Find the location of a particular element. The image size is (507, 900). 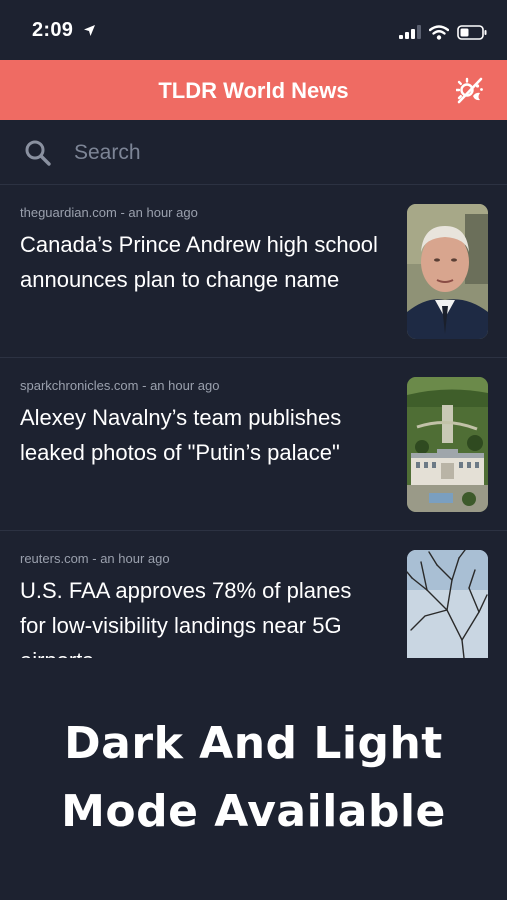

article-meta: sparkchronicles.com - an hour ago is located at coordinates (120, 385).